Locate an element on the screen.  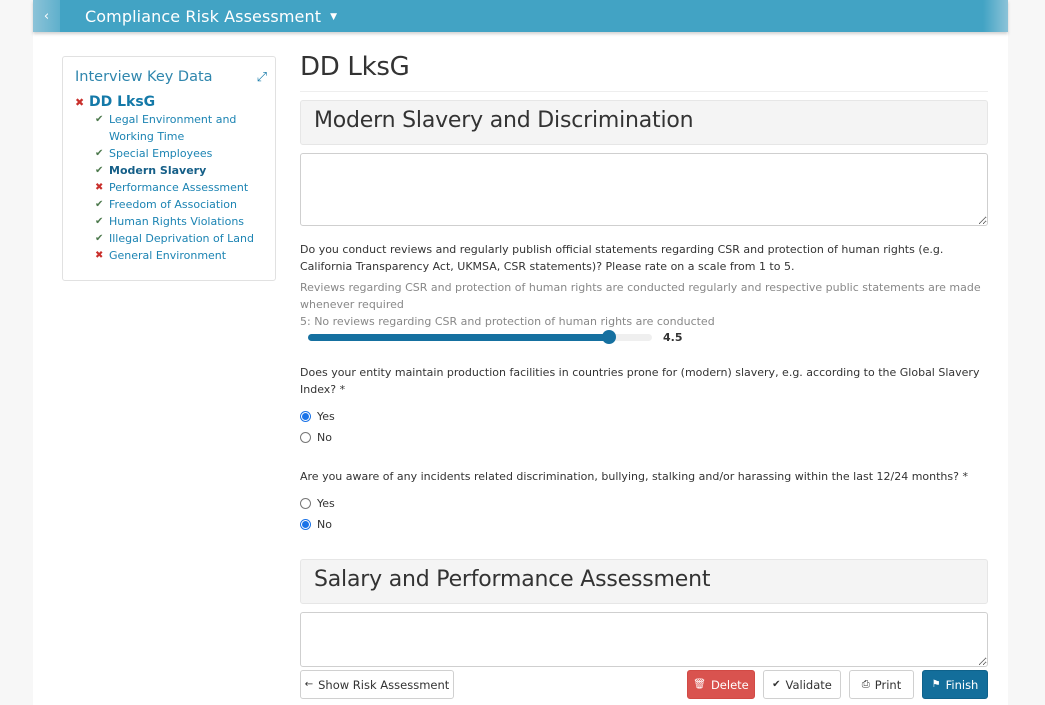
sidebar-item-label: Human Rights Violations is located at coordinates (177, 221).